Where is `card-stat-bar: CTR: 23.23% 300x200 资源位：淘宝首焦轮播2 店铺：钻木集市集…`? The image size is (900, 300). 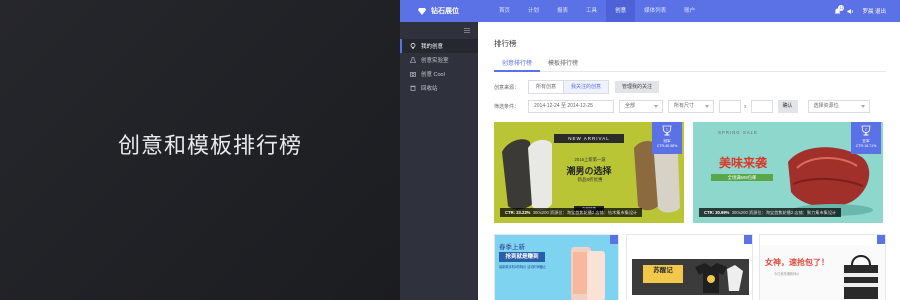 card-stat-bar: CTR: 23.23% 300x200 资源位：淘宝首焦轮播2 店铺：钻木集市集… is located at coordinates (571, 212).